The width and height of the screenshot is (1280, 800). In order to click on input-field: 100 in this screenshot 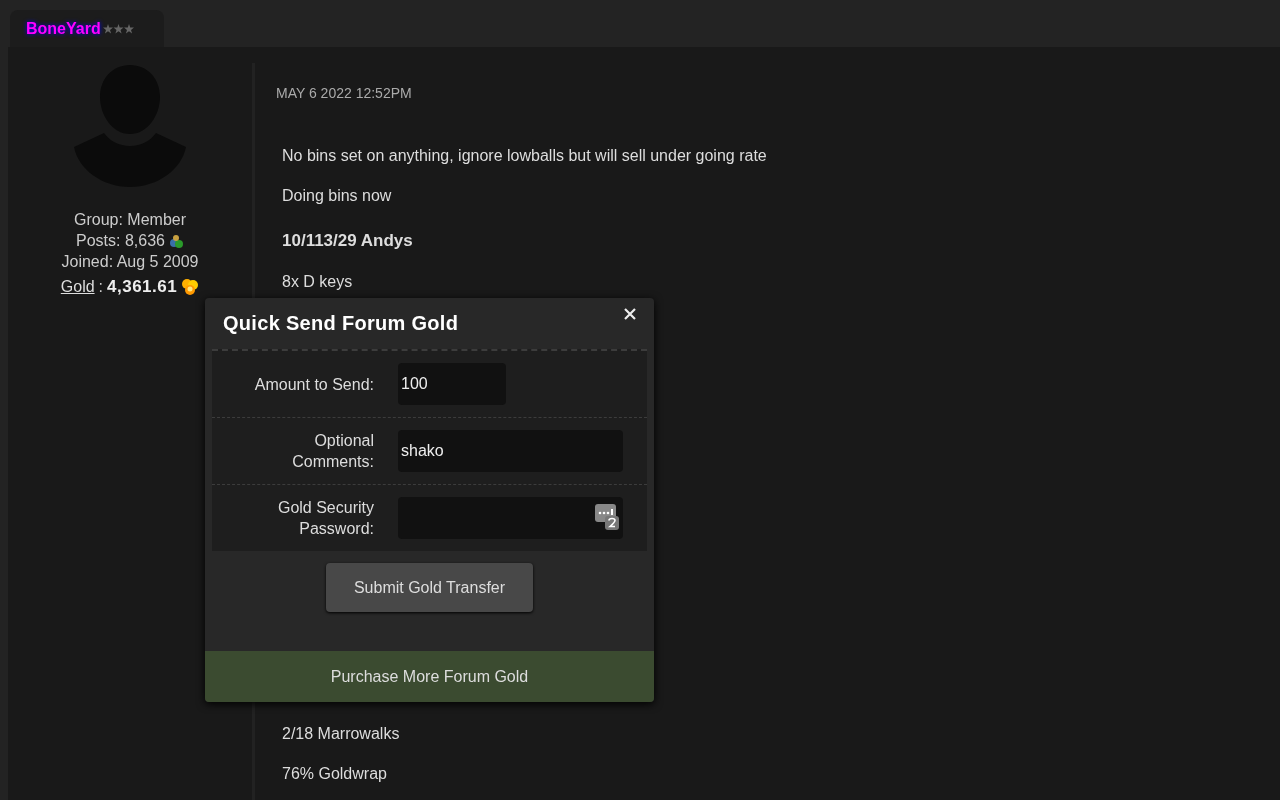, I will do `click(452, 384)`.